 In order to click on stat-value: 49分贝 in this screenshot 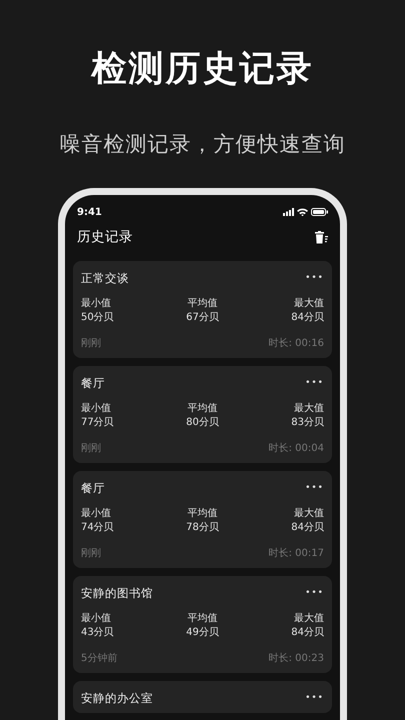, I will do `click(202, 633)`.